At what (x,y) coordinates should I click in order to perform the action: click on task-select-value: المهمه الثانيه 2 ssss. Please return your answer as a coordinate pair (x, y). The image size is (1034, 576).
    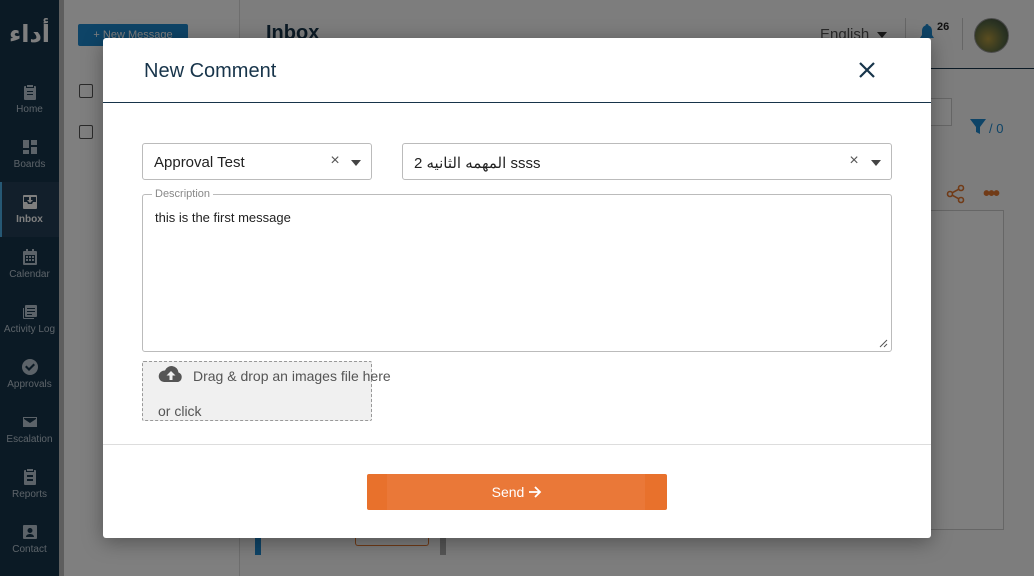
    Looking at the image, I should click on (477, 163).